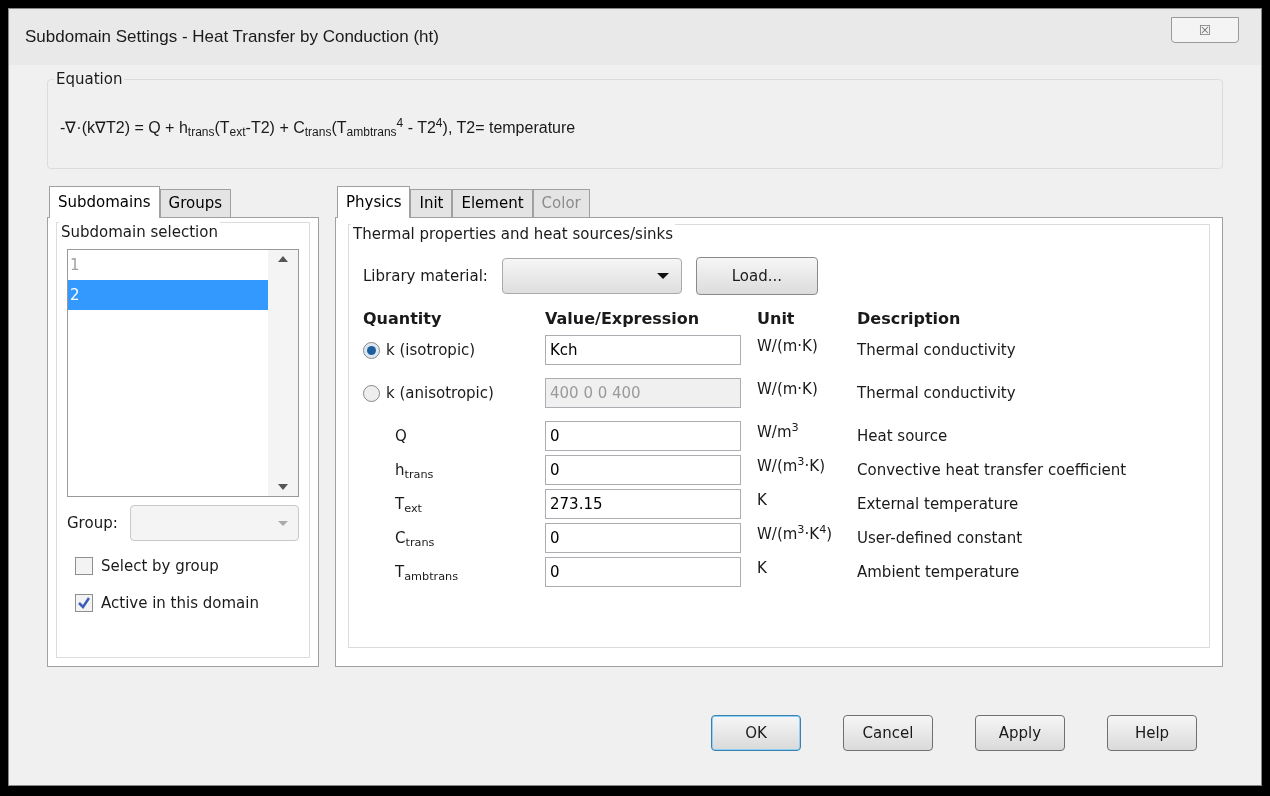  What do you see at coordinates (283, 373) in the screenshot?
I see `scrollbar` at bounding box center [283, 373].